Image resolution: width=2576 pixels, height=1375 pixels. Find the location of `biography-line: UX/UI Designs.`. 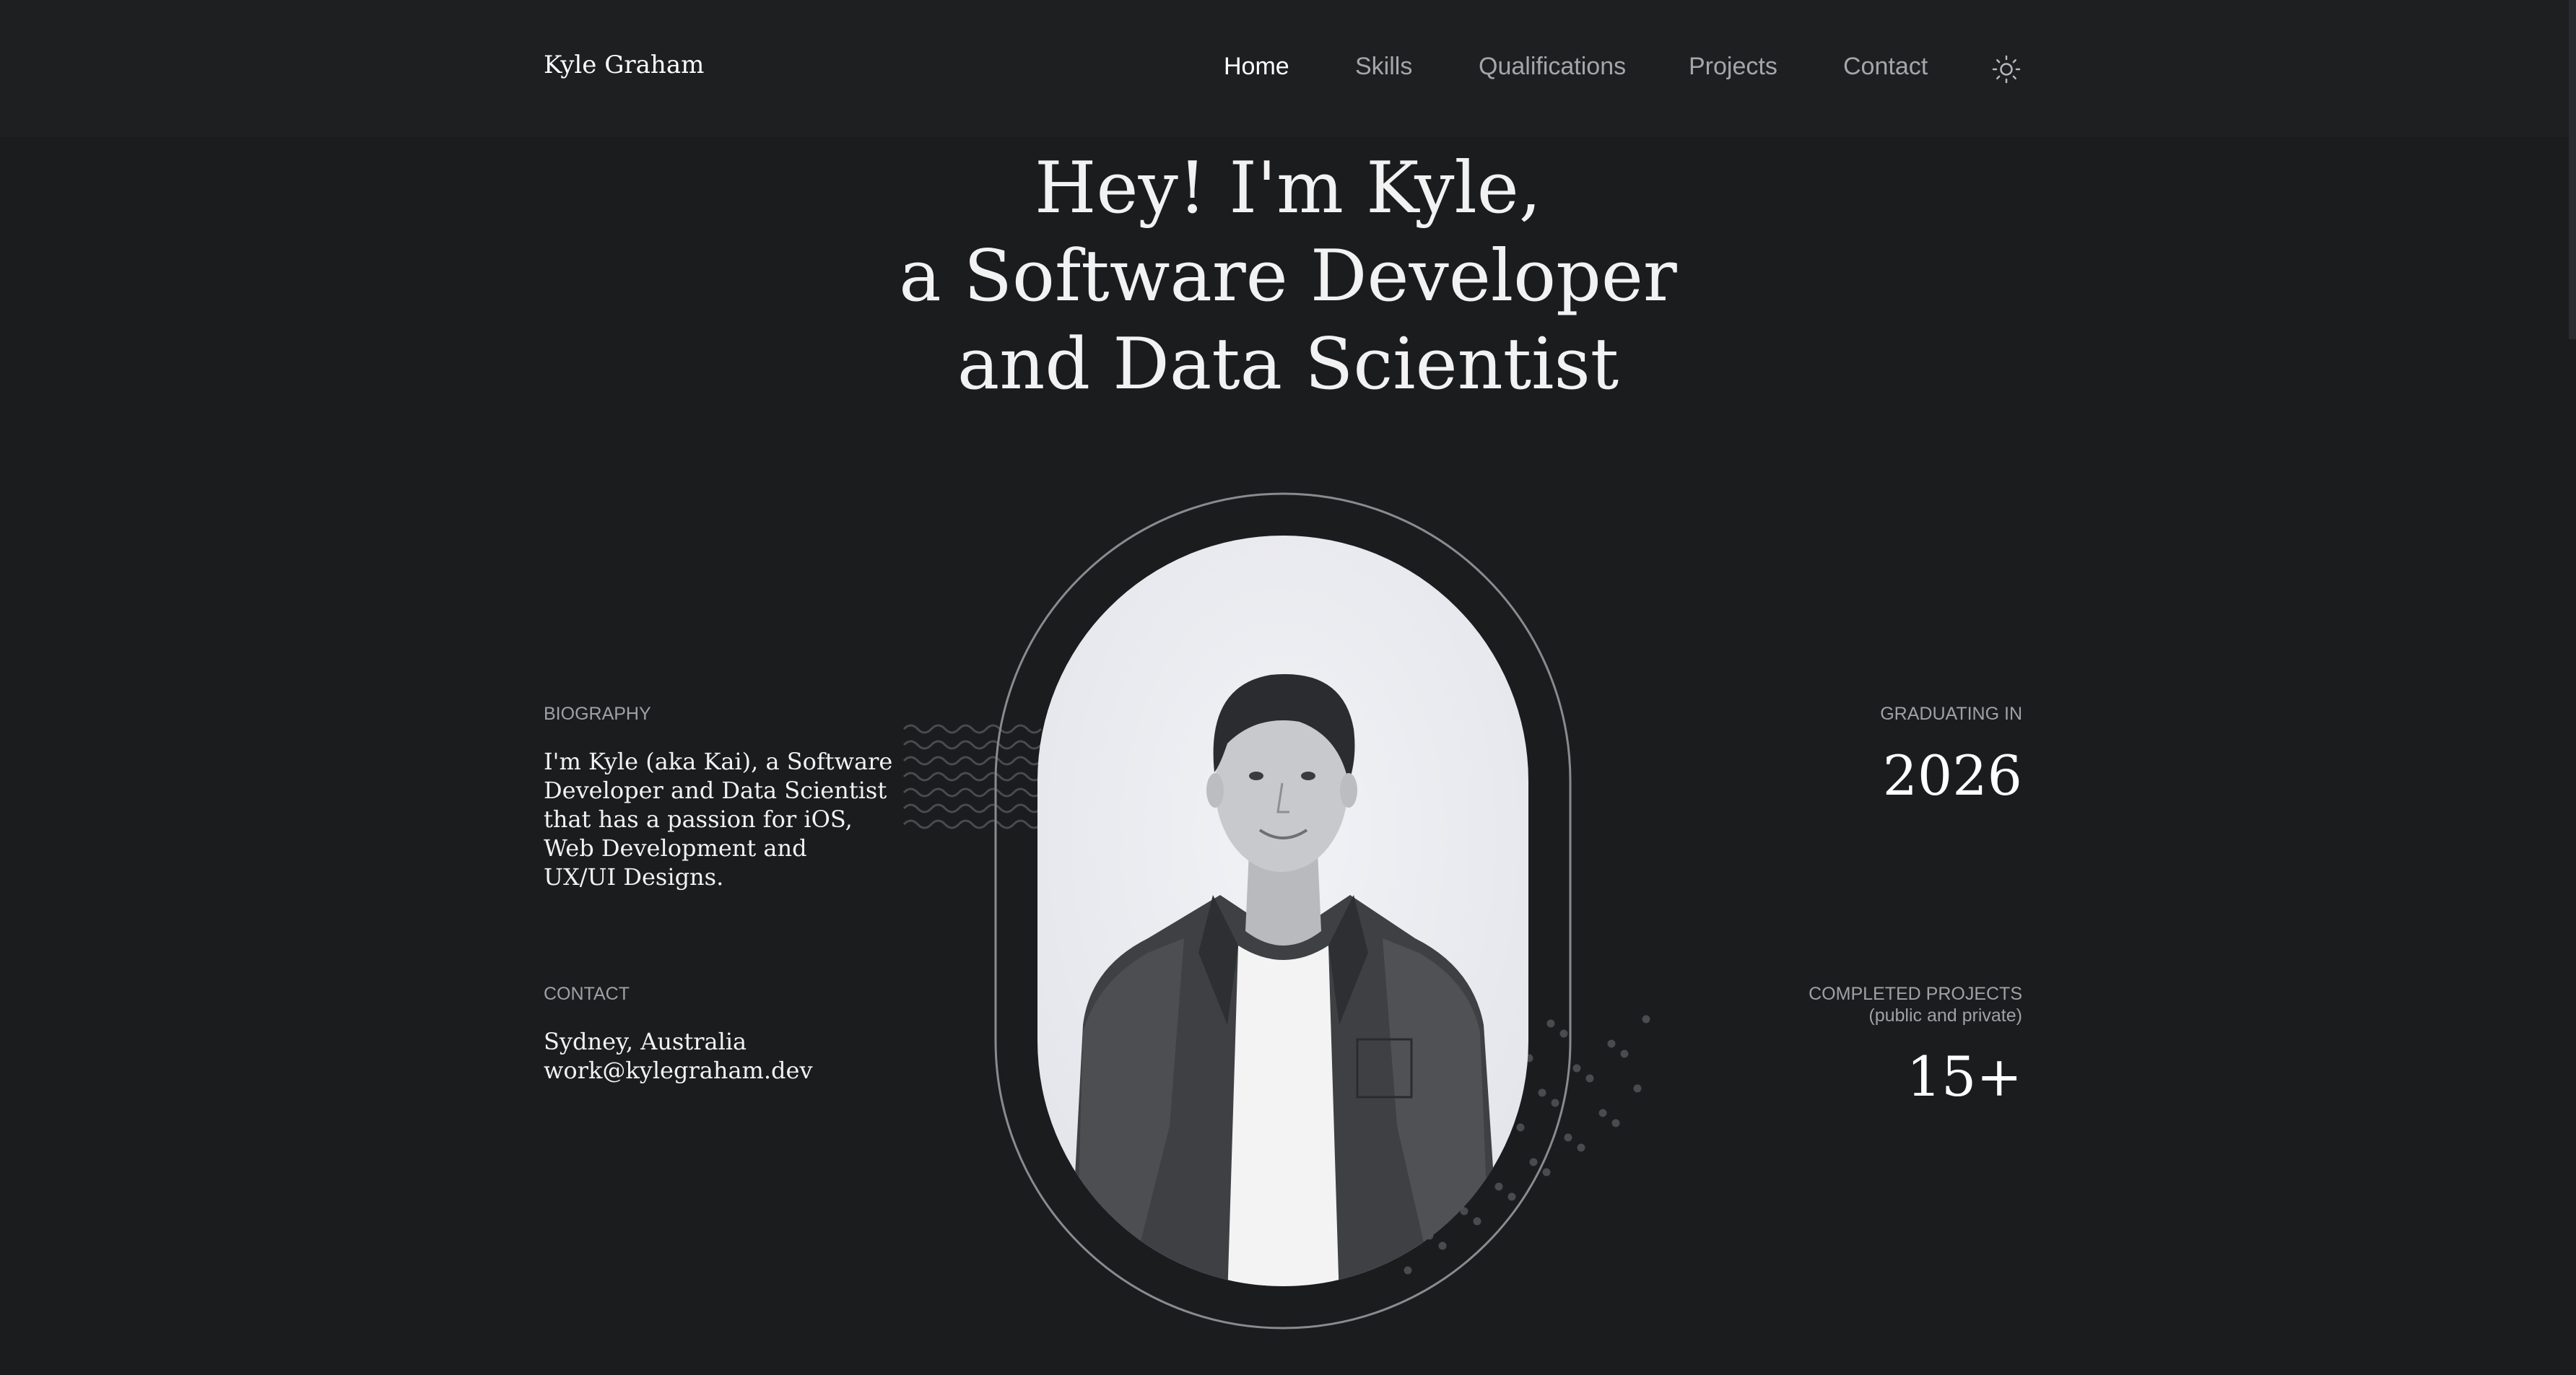

biography-line: UX/UI Designs. is located at coordinates (634, 877).